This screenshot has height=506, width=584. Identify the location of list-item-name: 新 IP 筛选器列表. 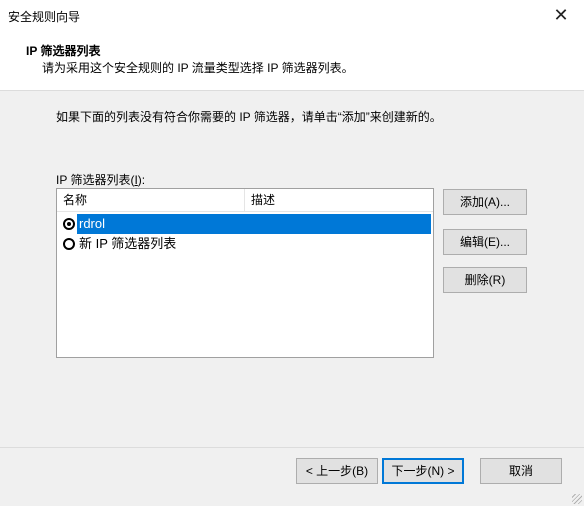
(128, 243).